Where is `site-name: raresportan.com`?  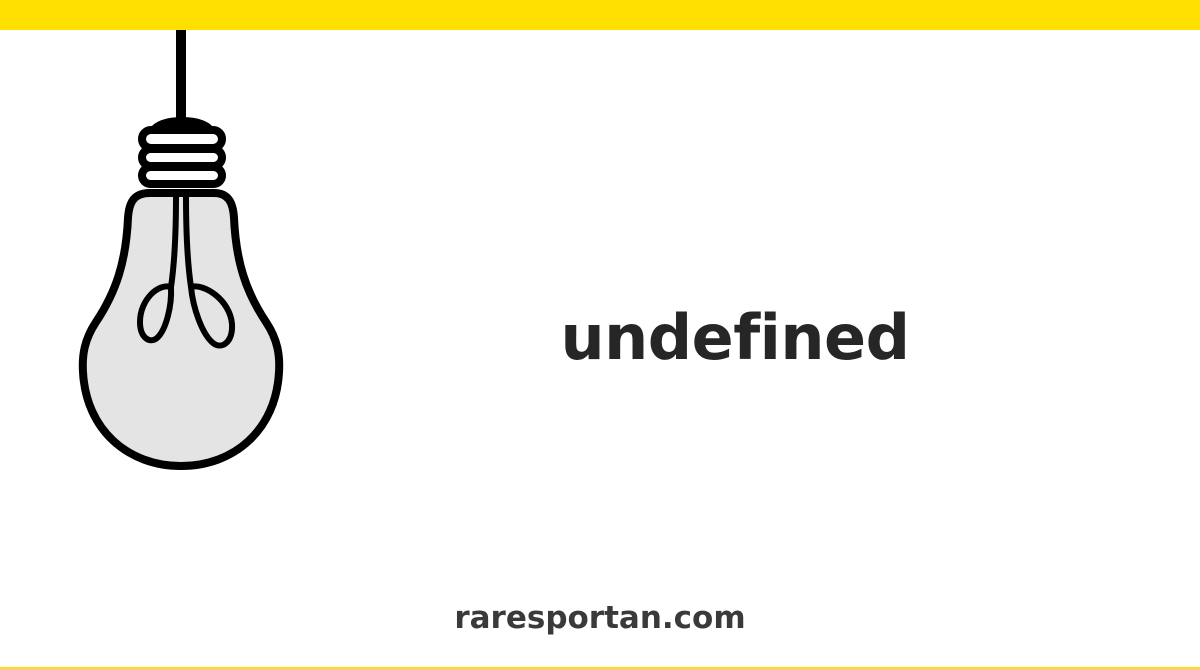 site-name: raresportan.com is located at coordinates (600, 618).